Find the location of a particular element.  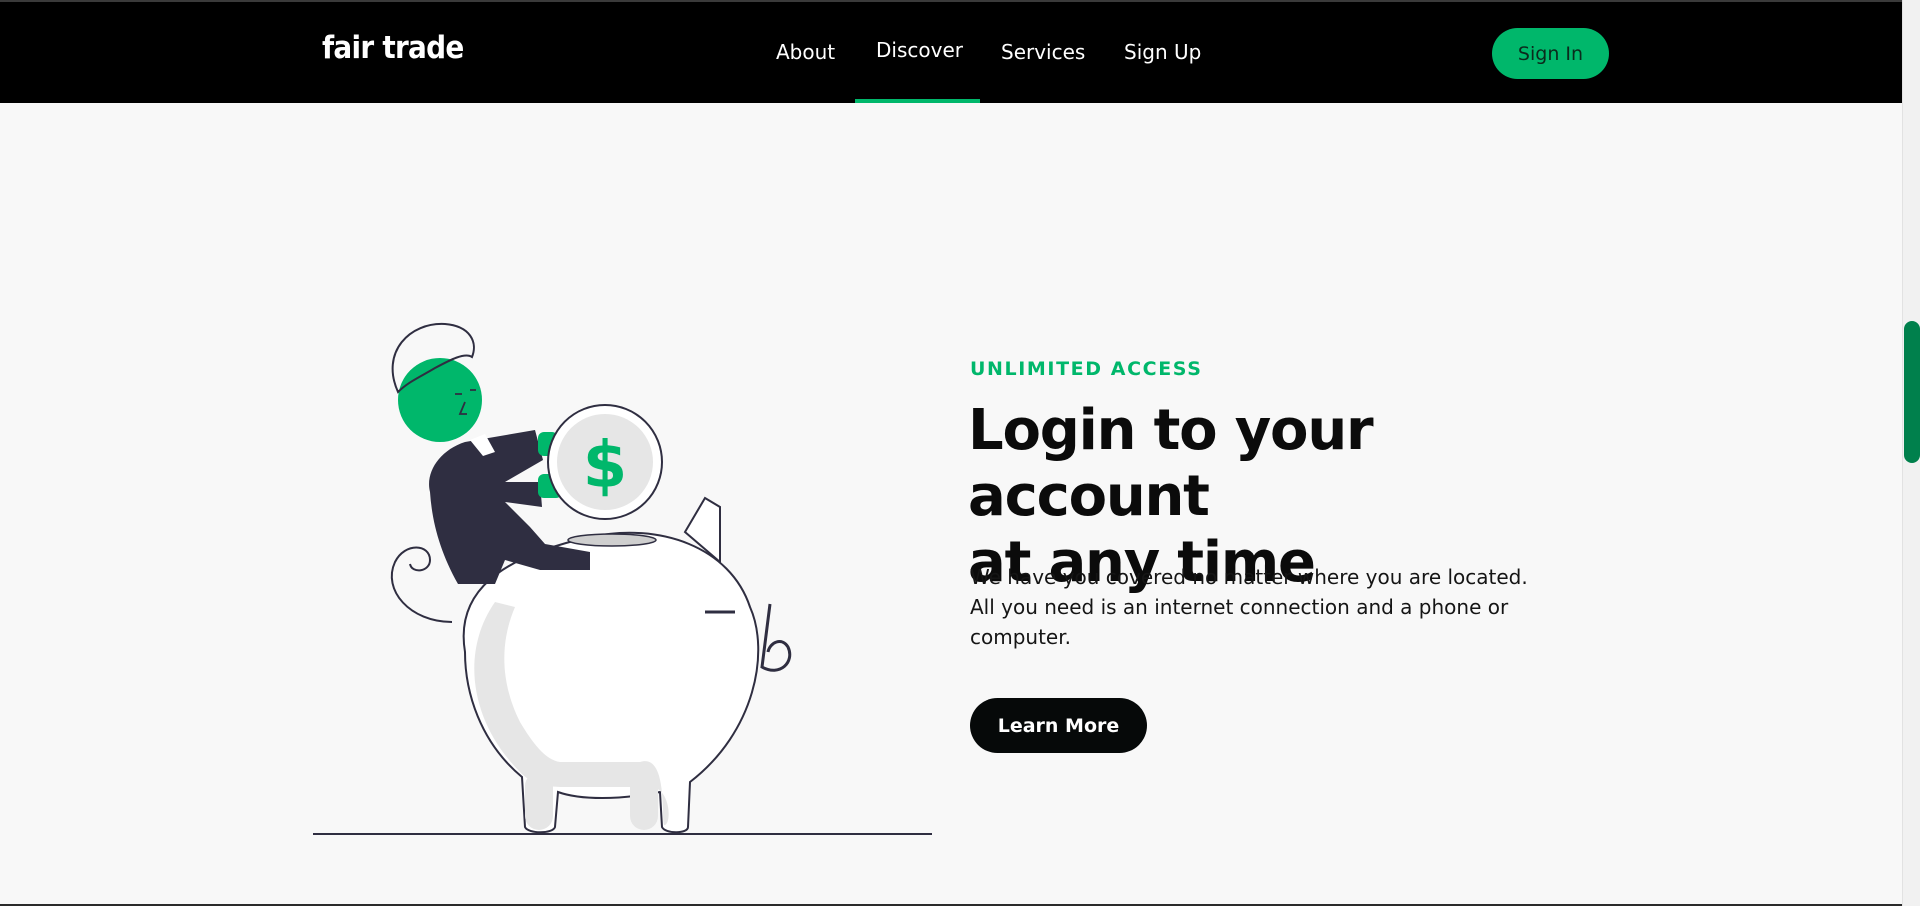

pig-snout is located at coordinates (776, 637).